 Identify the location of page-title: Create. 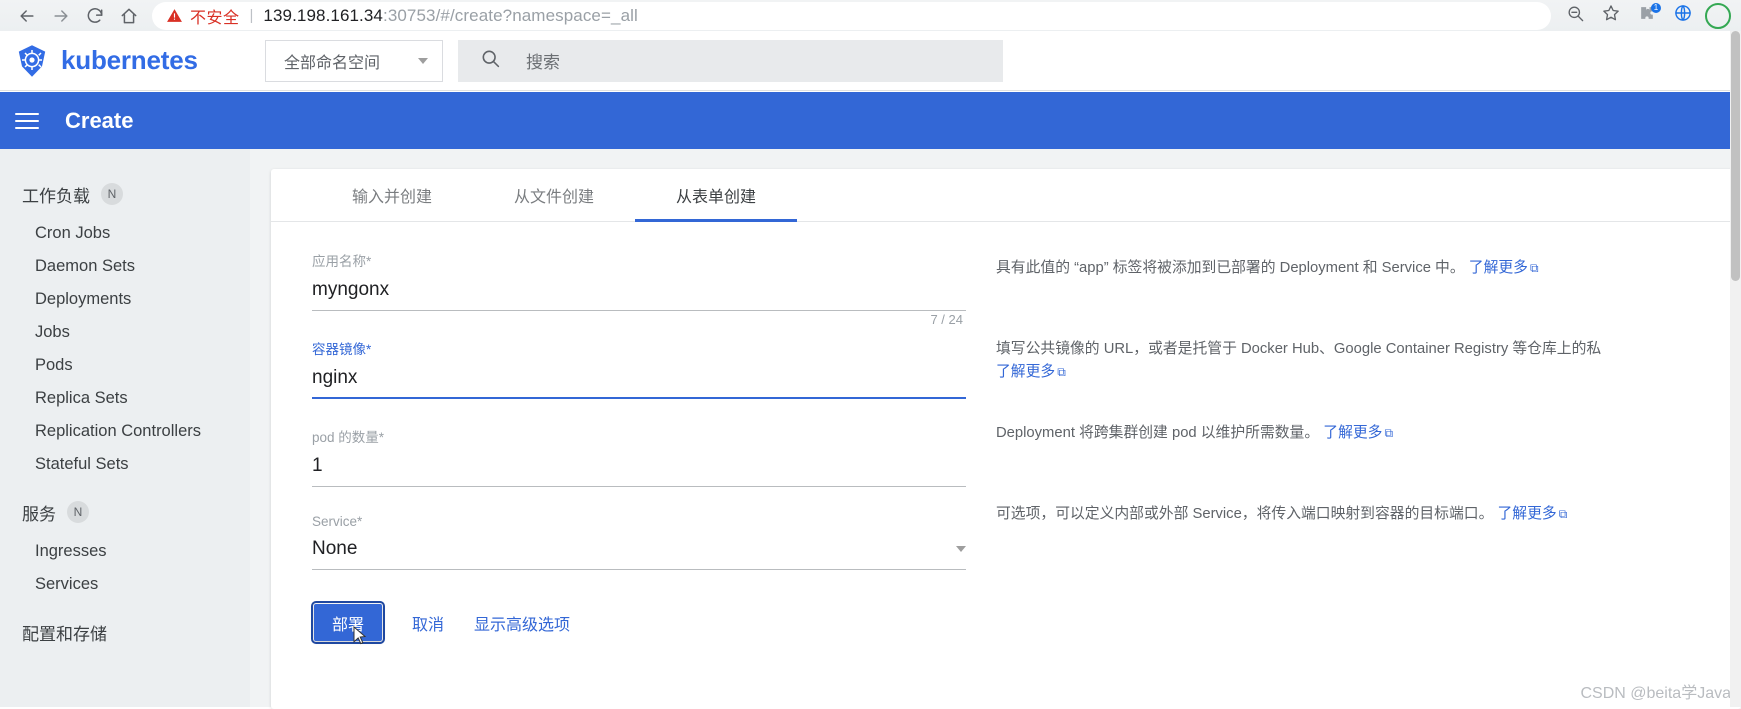
(99, 120).